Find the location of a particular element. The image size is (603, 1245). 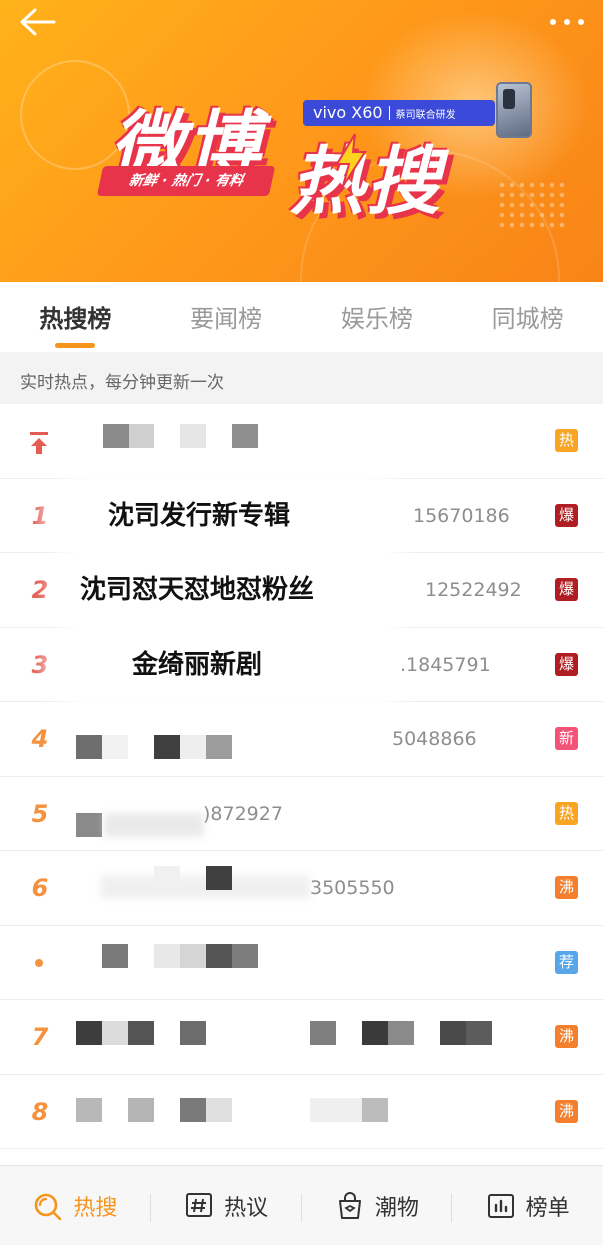

nav-discussion: 热议 is located at coordinates (226, 1205).